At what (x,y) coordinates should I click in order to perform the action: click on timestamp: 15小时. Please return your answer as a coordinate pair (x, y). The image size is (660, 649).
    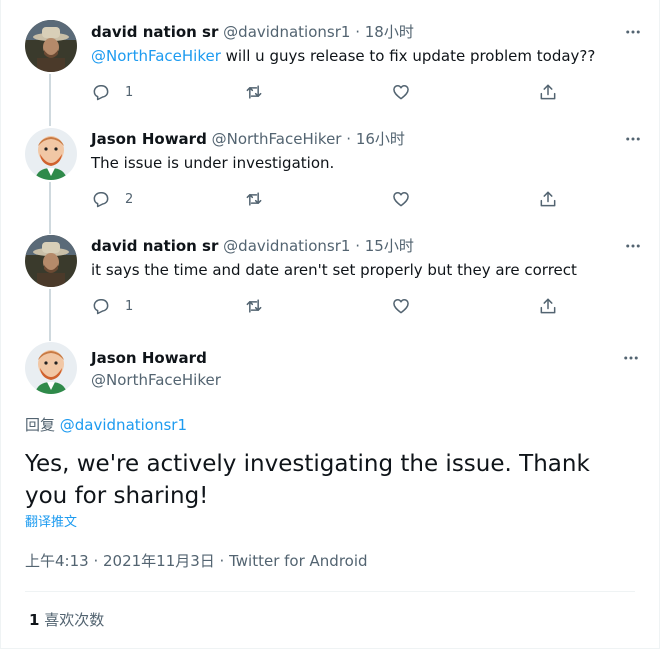
    Looking at the image, I should click on (389, 246).